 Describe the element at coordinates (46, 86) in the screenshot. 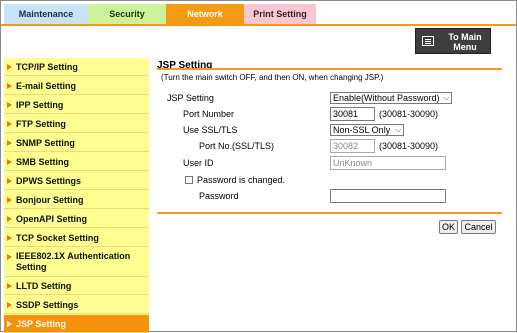

I see `sidebar-item-label: E-mail Setting` at that location.